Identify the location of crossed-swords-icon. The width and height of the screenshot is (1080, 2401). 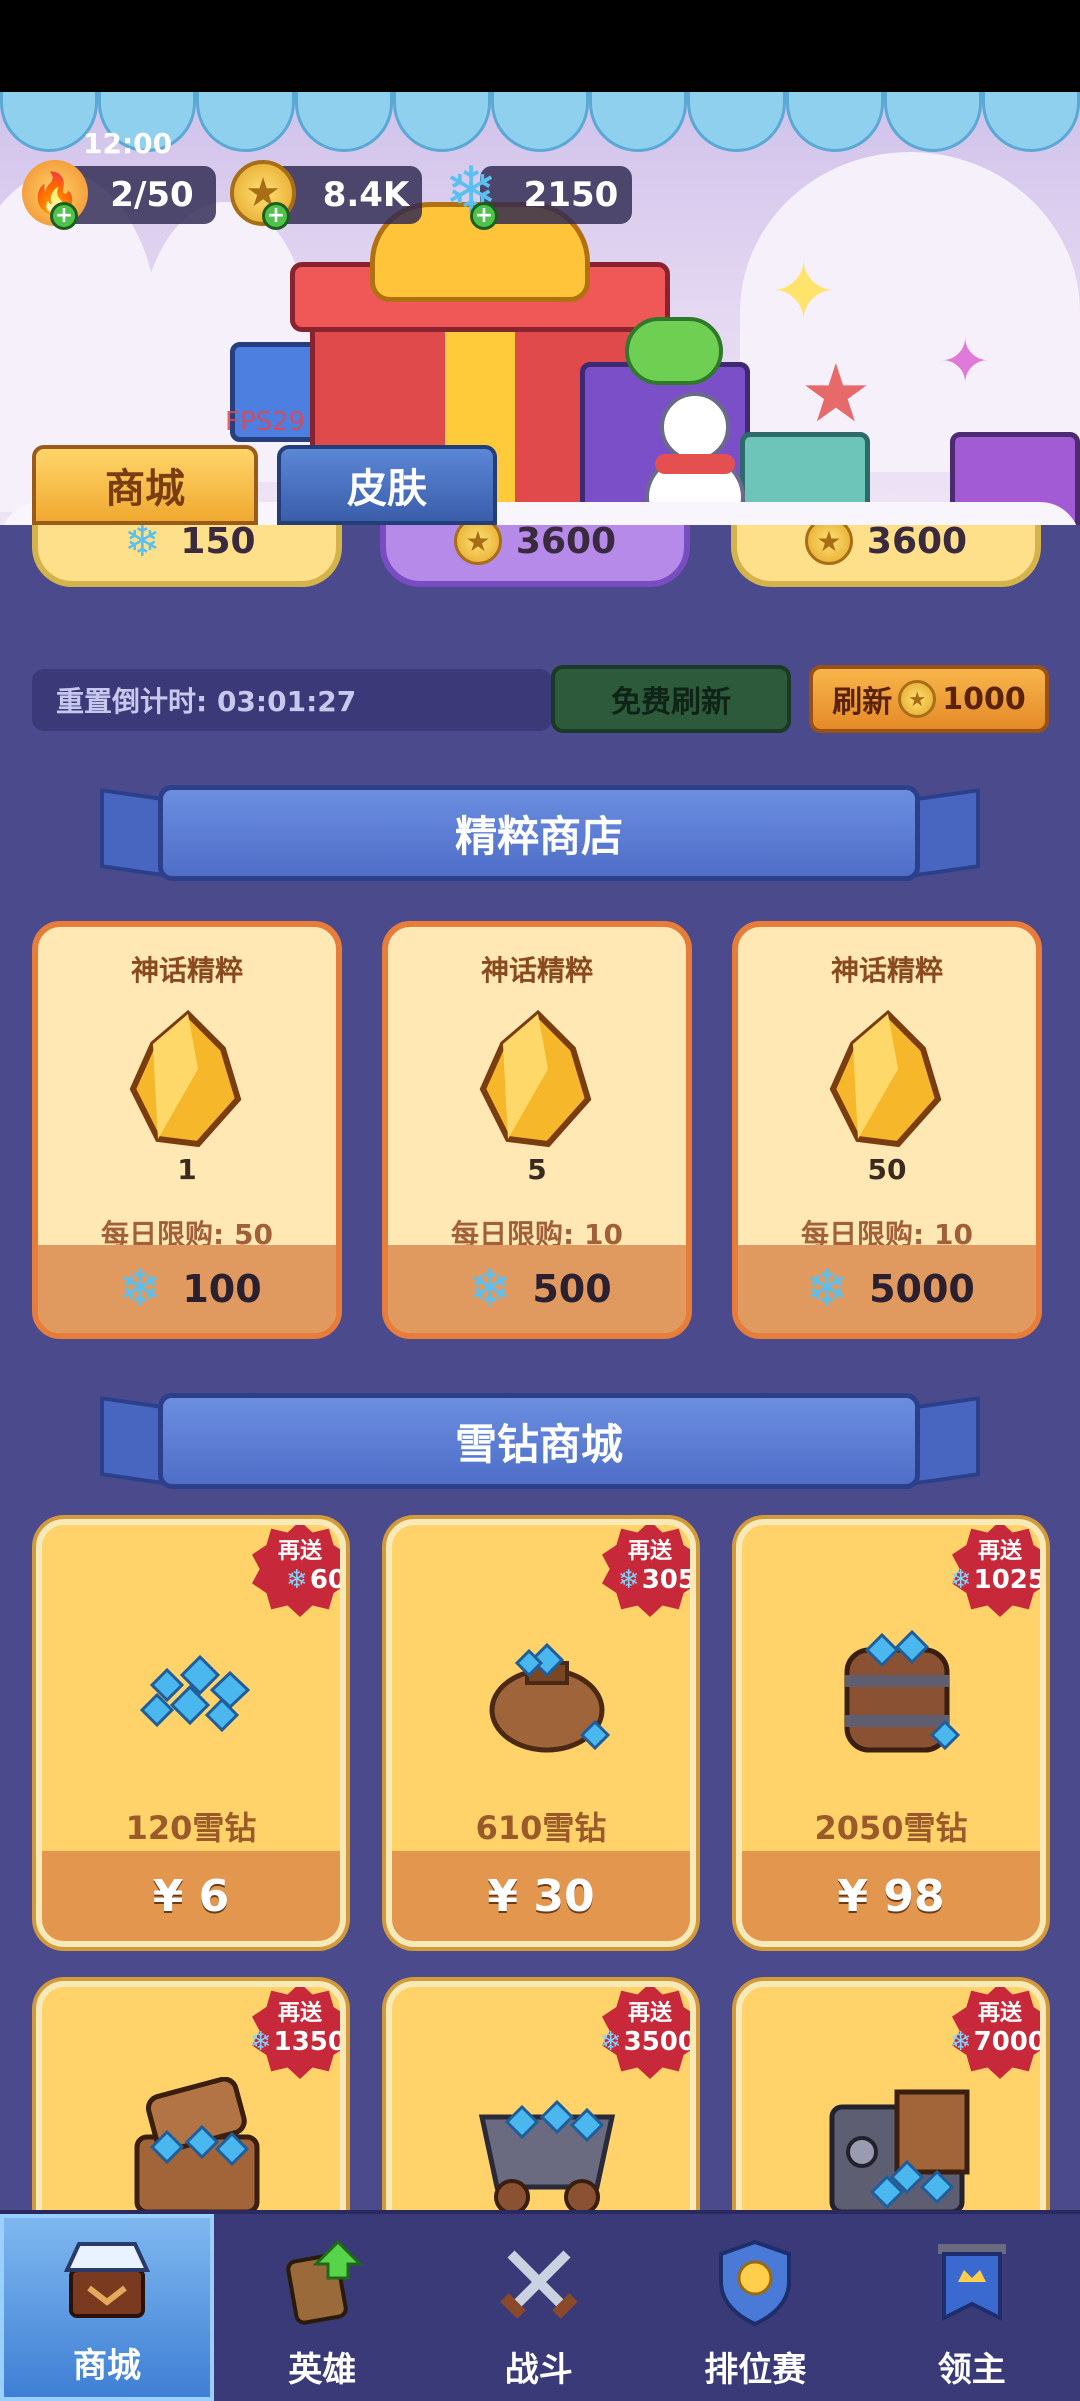
(539, 2282).